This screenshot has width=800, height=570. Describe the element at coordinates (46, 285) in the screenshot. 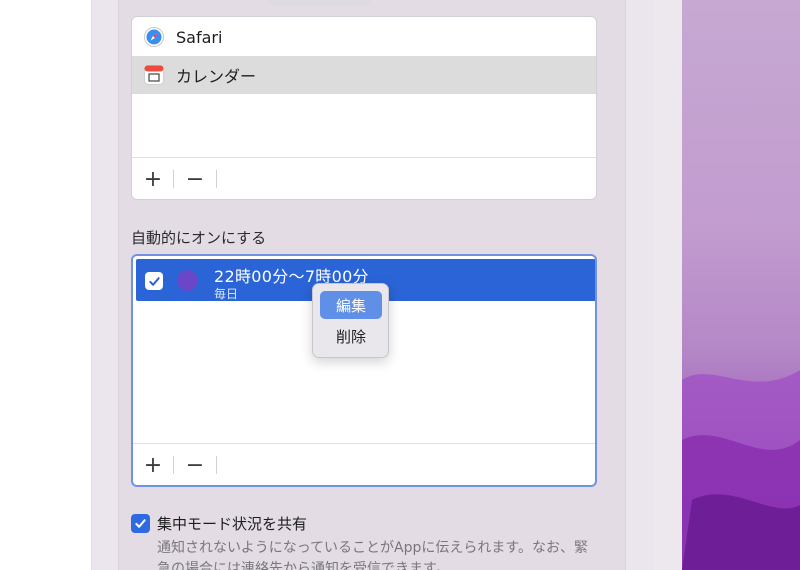

I see `sidebar-area` at that location.